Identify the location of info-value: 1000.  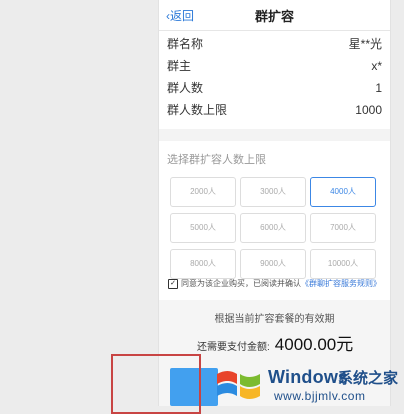
(368, 110).